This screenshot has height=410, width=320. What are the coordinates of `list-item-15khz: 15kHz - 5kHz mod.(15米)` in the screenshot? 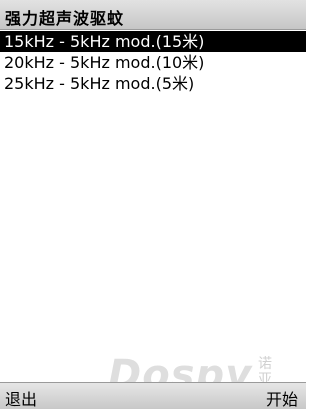 It's located at (153, 41).